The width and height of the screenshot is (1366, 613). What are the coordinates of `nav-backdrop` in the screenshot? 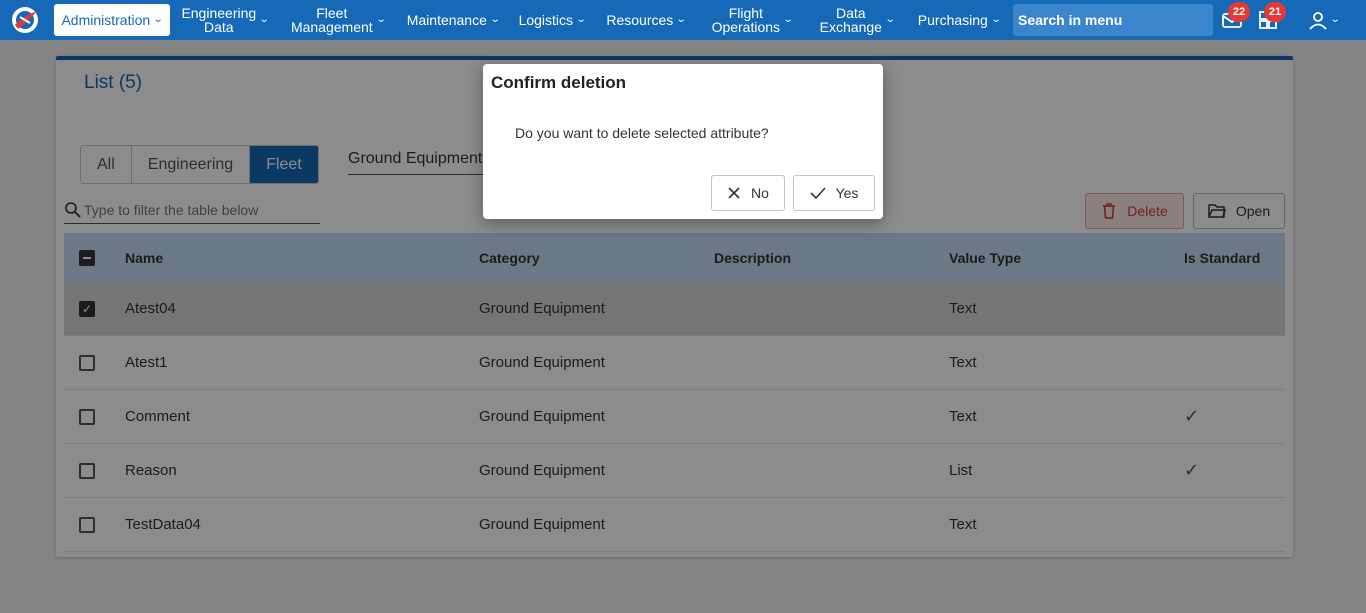 It's located at (683, 20).